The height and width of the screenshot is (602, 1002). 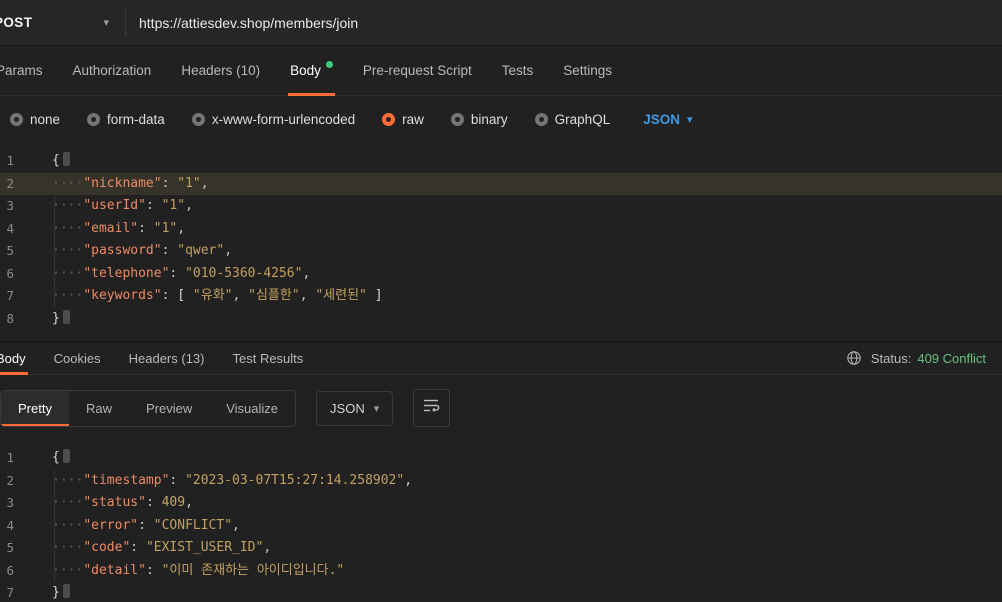 I want to click on view-preview: Preview, so click(x=169, y=408).